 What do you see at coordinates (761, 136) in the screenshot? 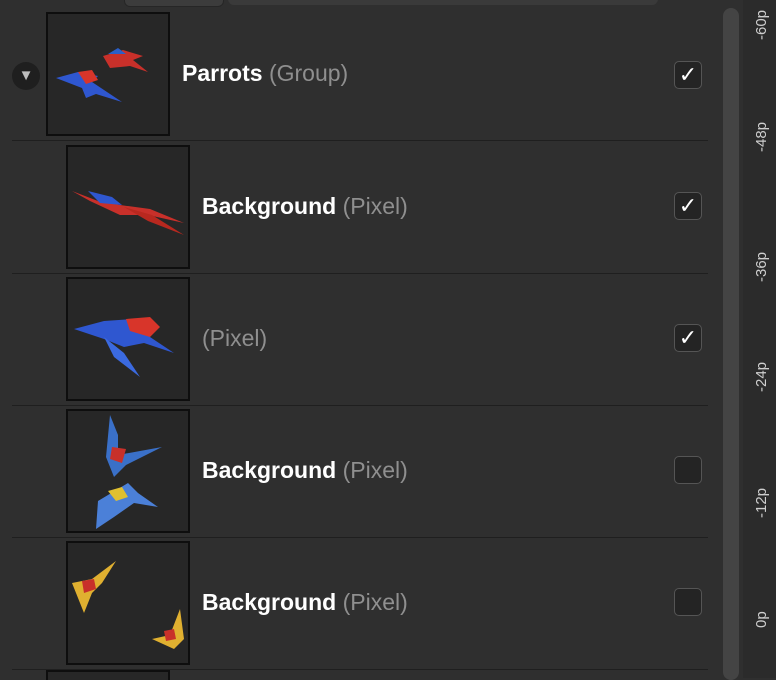
I see `ruler-tick-label: -48p` at bounding box center [761, 136].